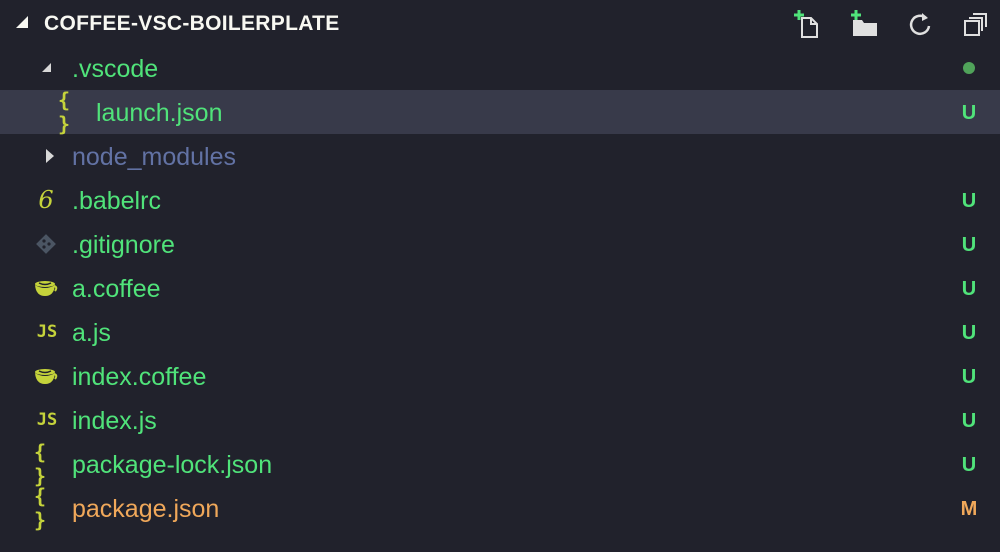  Describe the element at coordinates (192, 24) in the screenshot. I see `workspace-title: COFFEE-VSC-BOILERPLATE` at that location.